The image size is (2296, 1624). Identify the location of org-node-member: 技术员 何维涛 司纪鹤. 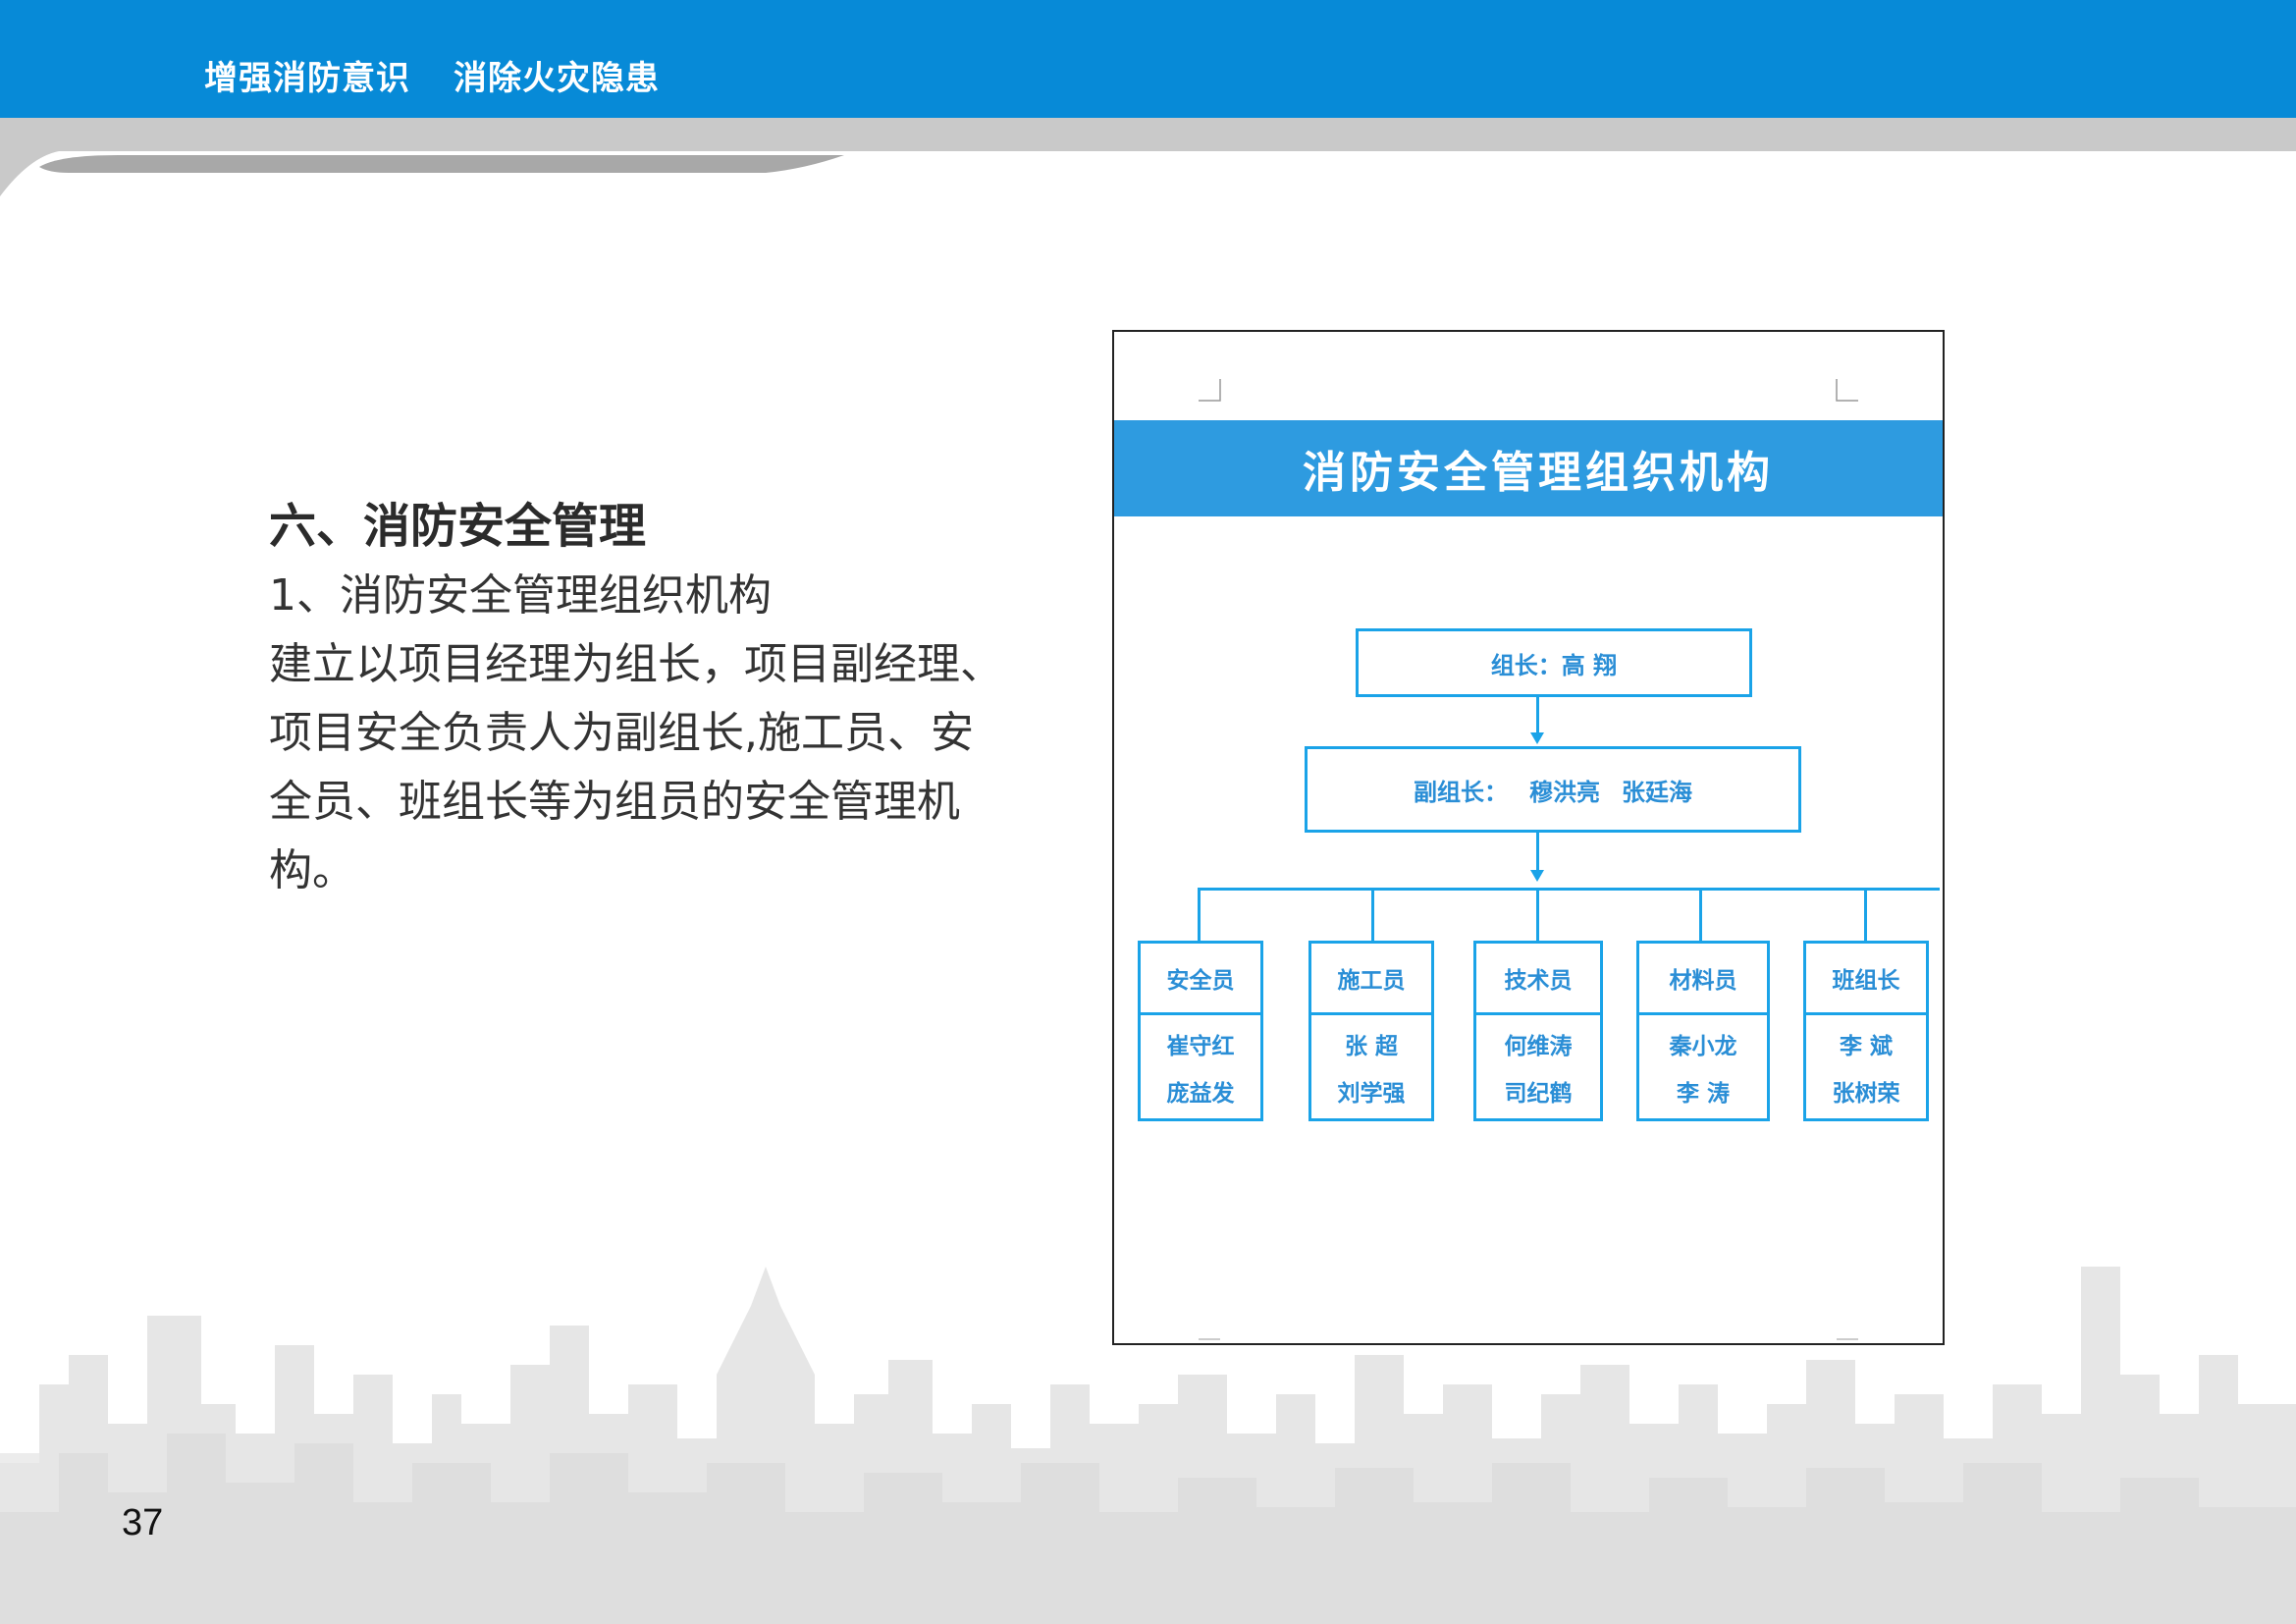
(1538, 1031).